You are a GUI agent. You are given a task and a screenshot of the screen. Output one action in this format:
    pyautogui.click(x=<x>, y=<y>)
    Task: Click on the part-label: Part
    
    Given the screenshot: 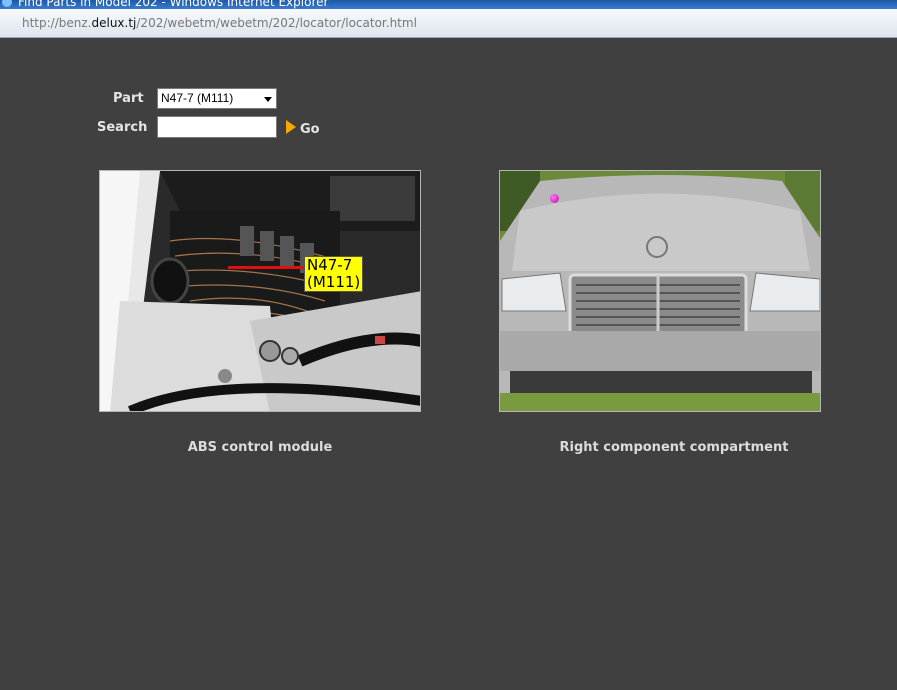 What is the action you would take?
    pyautogui.click(x=128, y=98)
    